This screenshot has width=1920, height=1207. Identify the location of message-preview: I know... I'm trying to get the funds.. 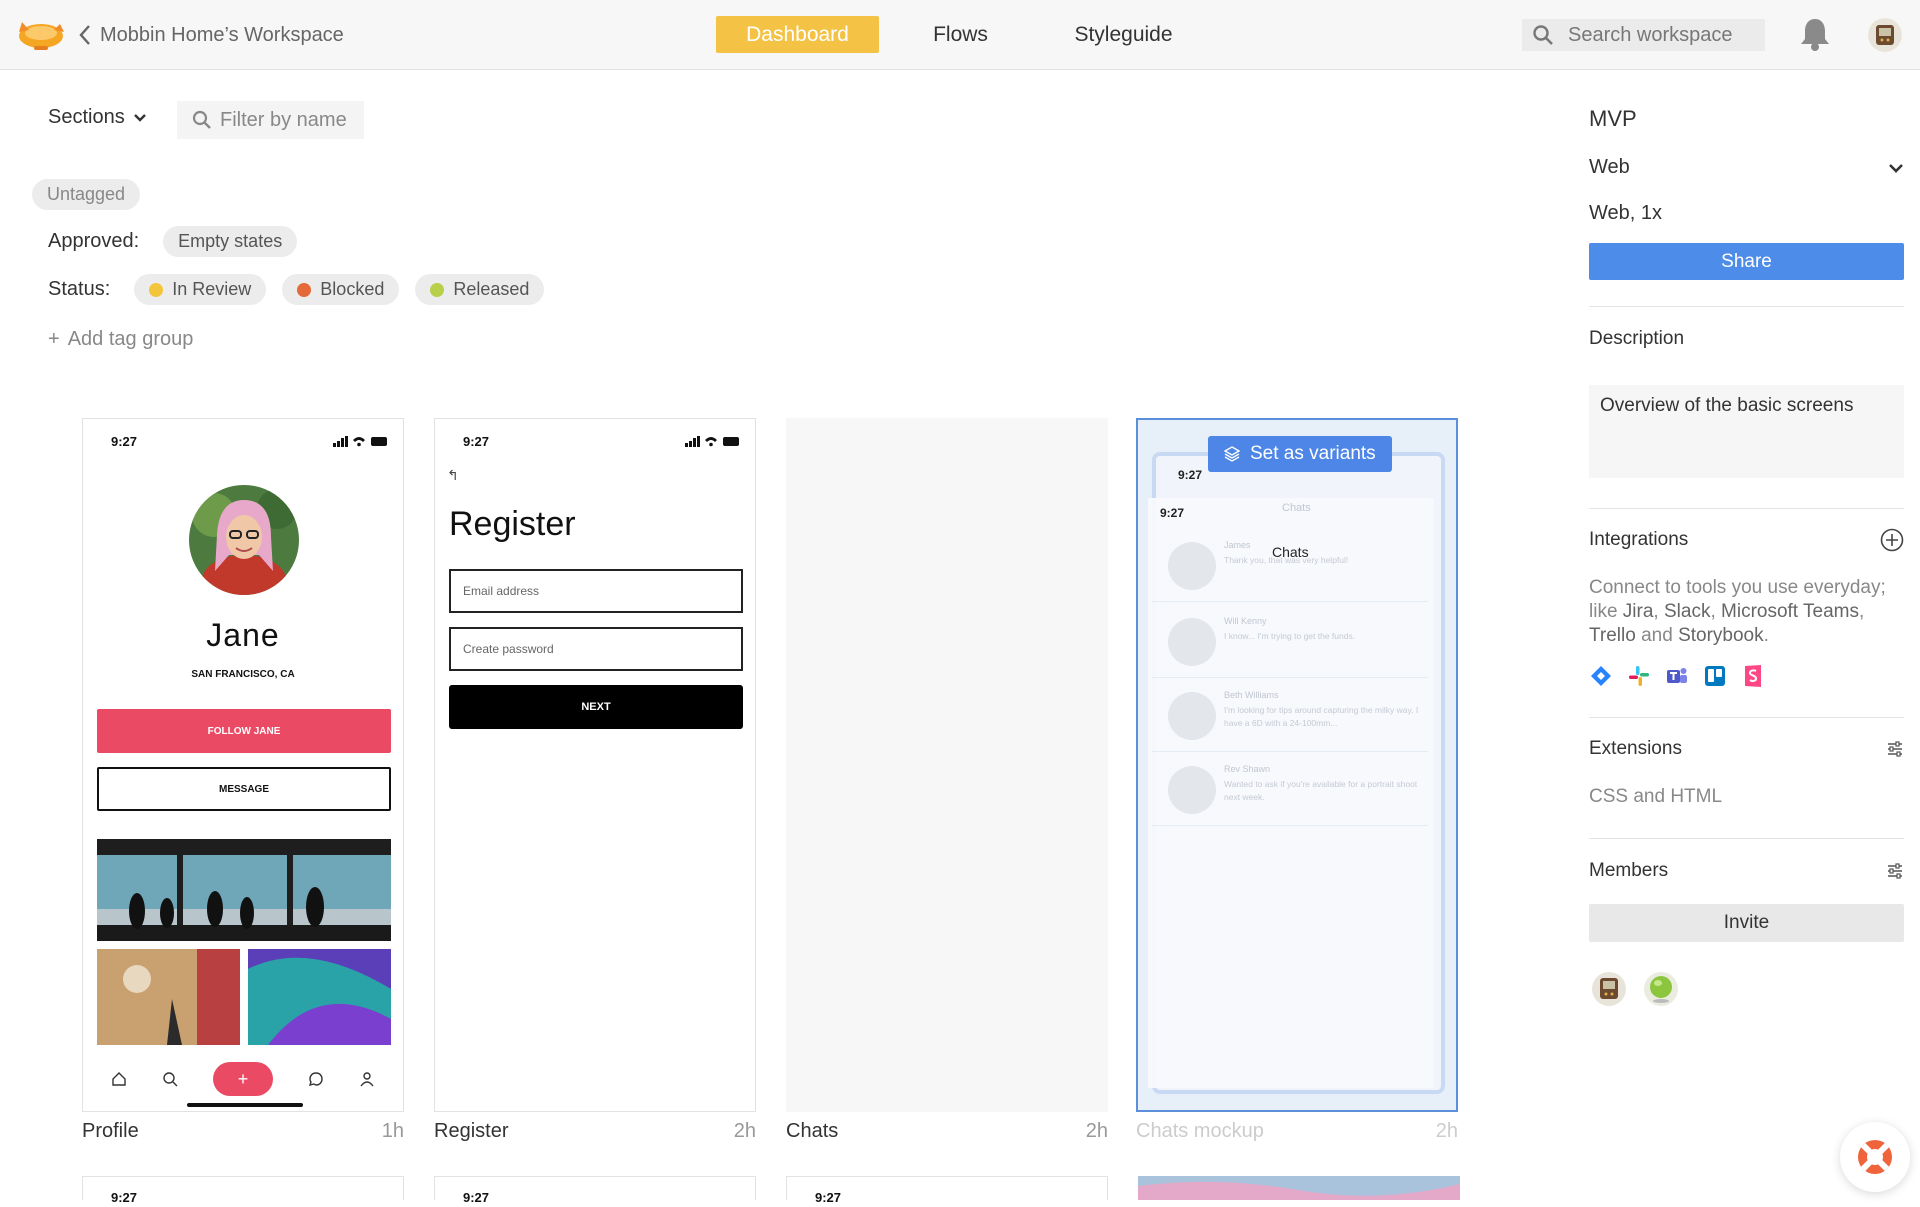
(1290, 636).